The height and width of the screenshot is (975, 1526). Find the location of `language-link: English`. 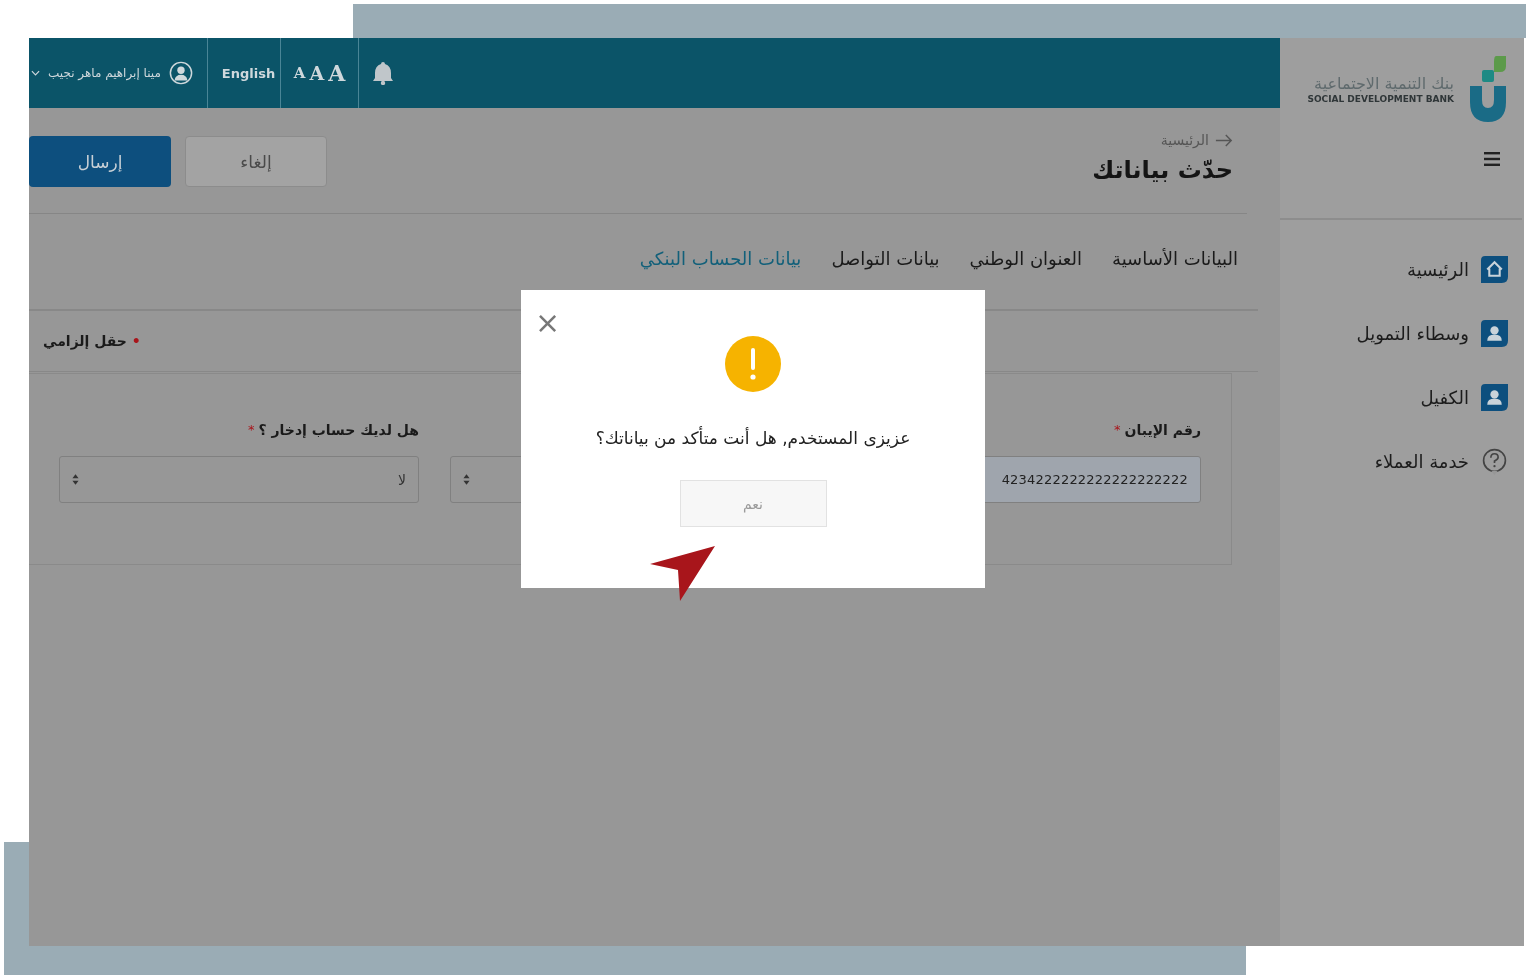

language-link: English is located at coordinates (244, 73).